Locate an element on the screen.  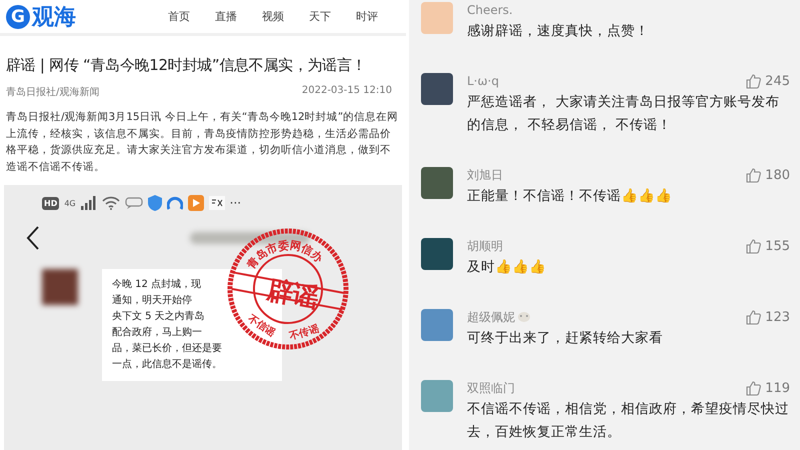
like-button: 180 is located at coordinates (768, 175).